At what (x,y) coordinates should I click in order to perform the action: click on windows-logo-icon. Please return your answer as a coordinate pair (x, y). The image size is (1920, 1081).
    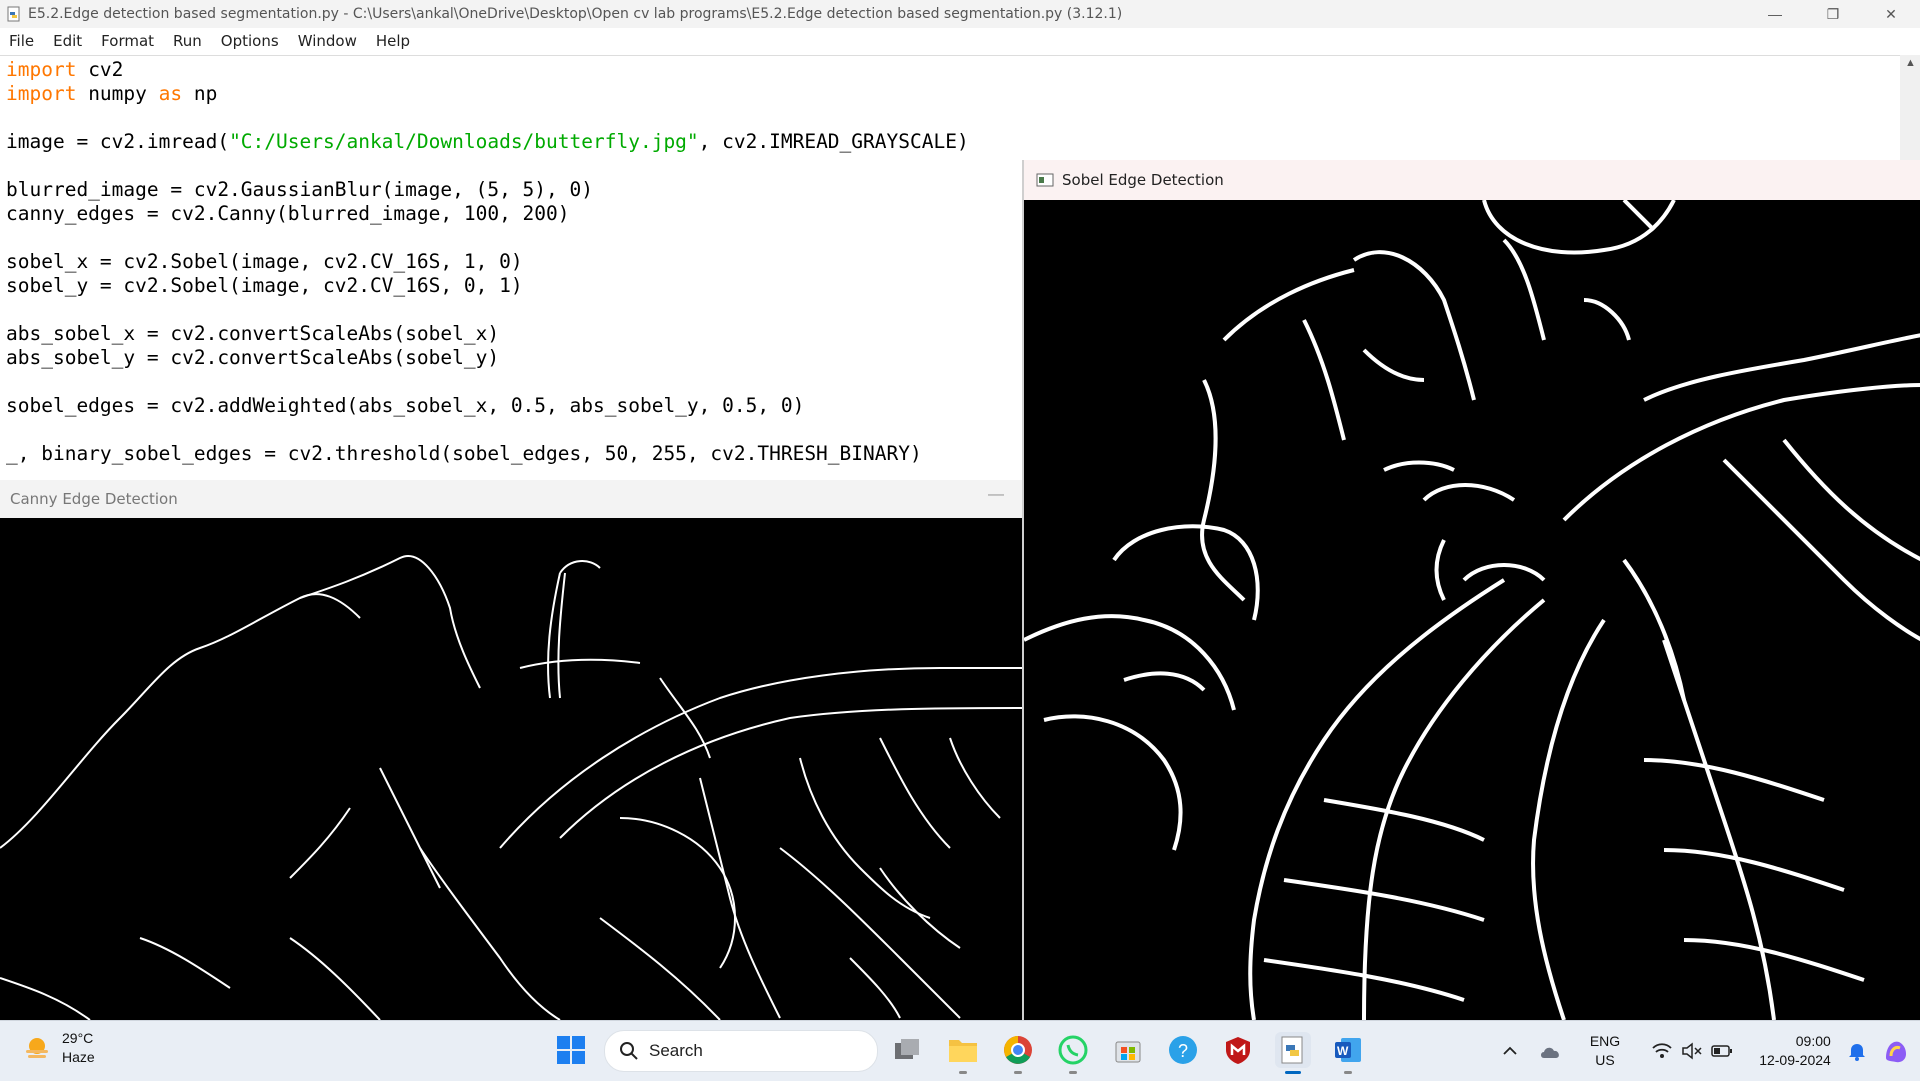
    Looking at the image, I should click on (571, 1050).